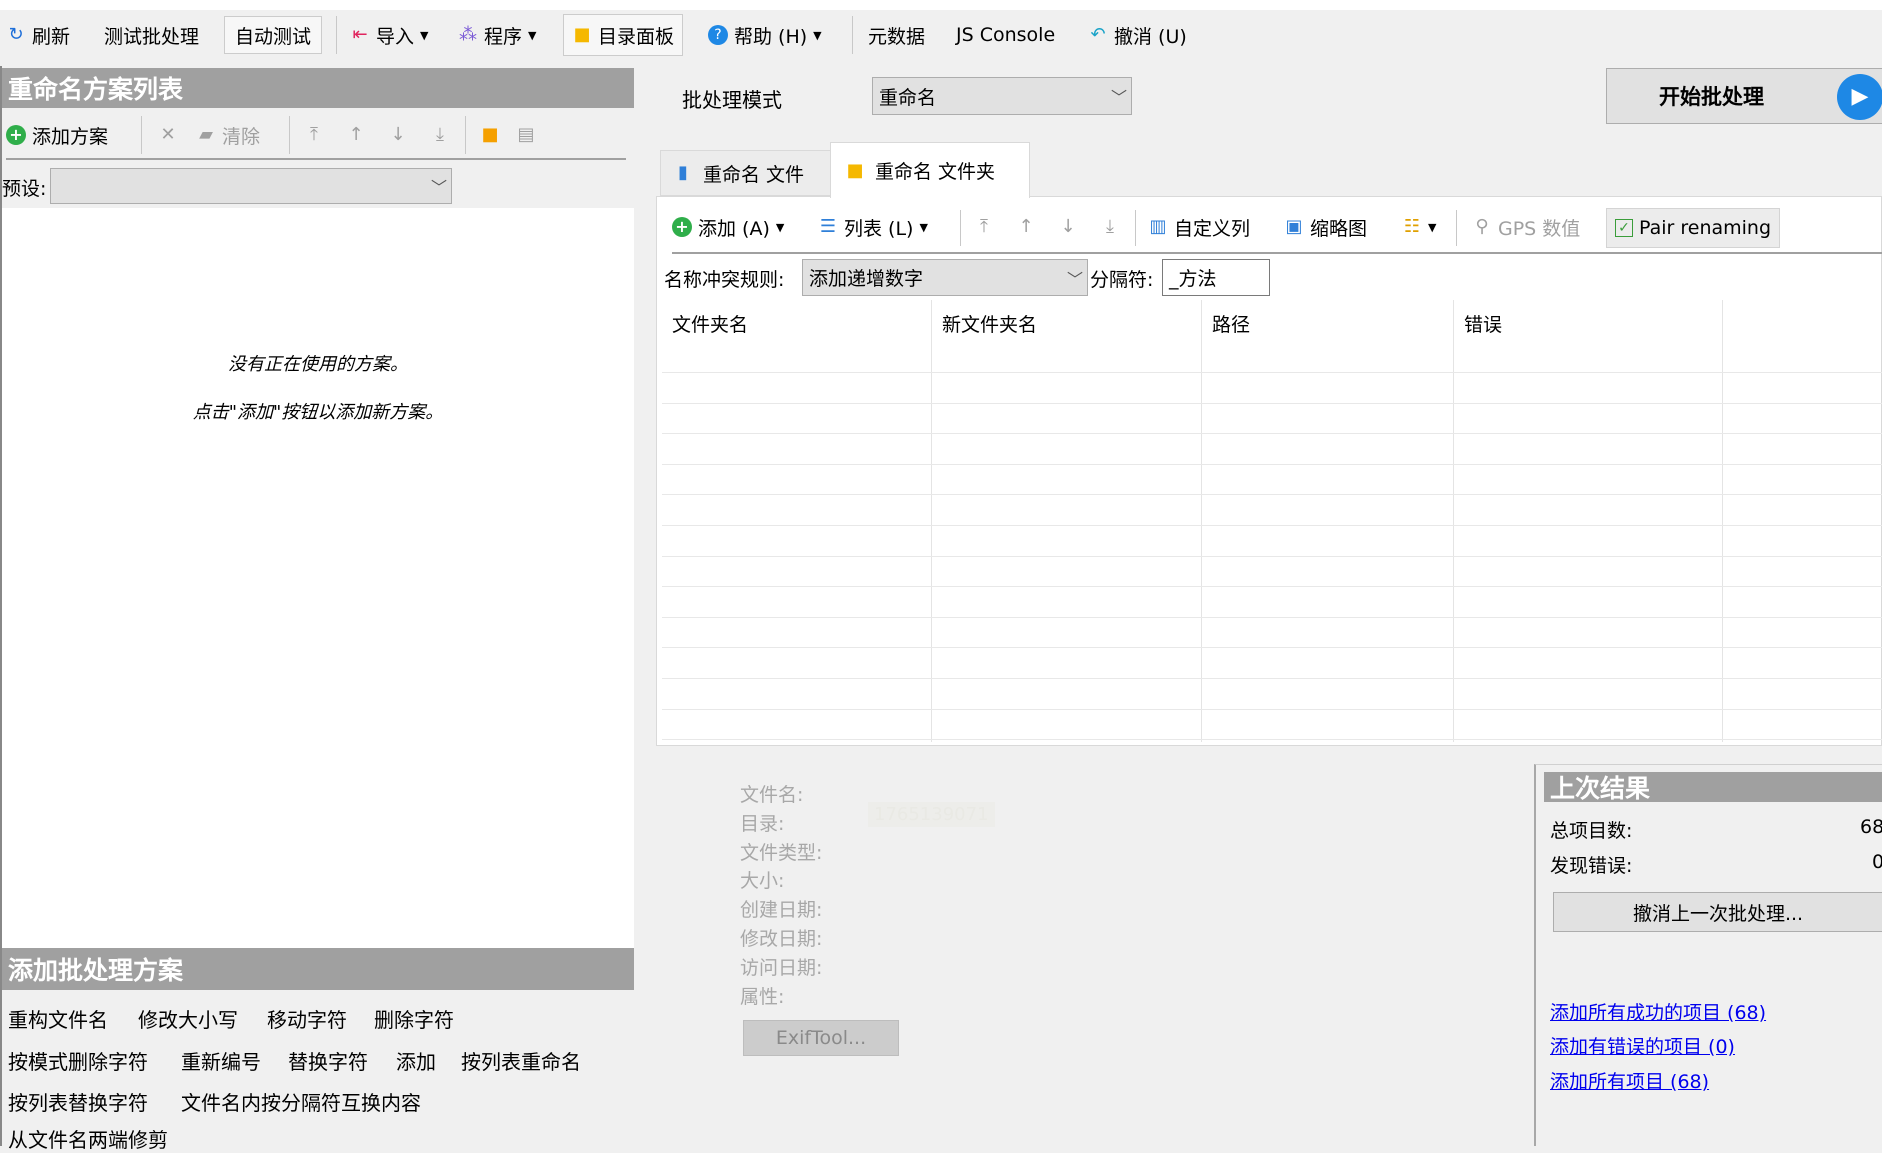 The height and width of the screenshot is (1153, 1882). Describe the element at coordinates (623, 35) in the screenshot. I see `dir-panel-button: ■ 目录面板` at that location.